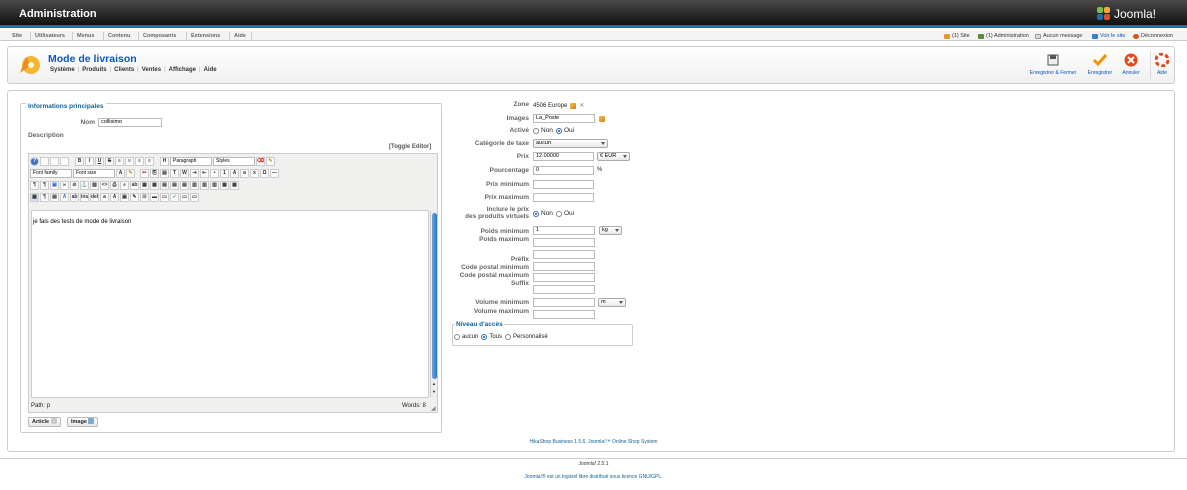 Image resolution: width=1187 pixels, height=490 pixels. What do you see at coordinates (182, 70) in the screenshot?
I see `subnav-display: Affichage` at bounding box center [182, 70].